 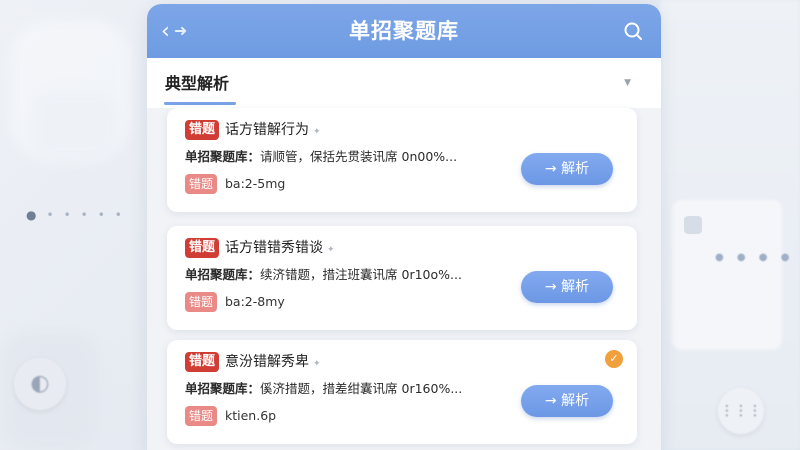 I want to click on card-title: 话方错错秀错谈 ✦, so click(x=280, y=248).